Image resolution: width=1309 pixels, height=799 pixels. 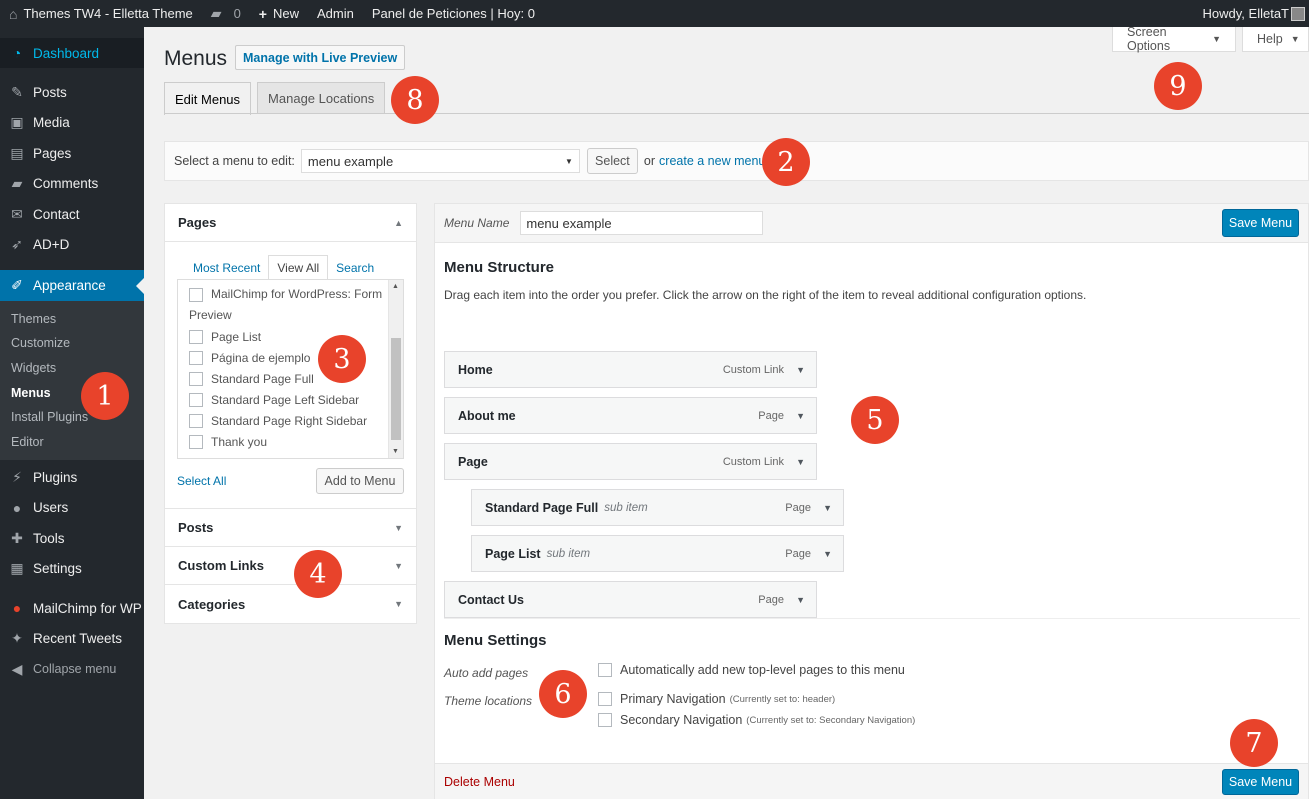 What do you see at coordinates (72, 214) in the screenshot?
I see `sidebar-item-contact: ✉ Contact` at bounding box center [72, 214].